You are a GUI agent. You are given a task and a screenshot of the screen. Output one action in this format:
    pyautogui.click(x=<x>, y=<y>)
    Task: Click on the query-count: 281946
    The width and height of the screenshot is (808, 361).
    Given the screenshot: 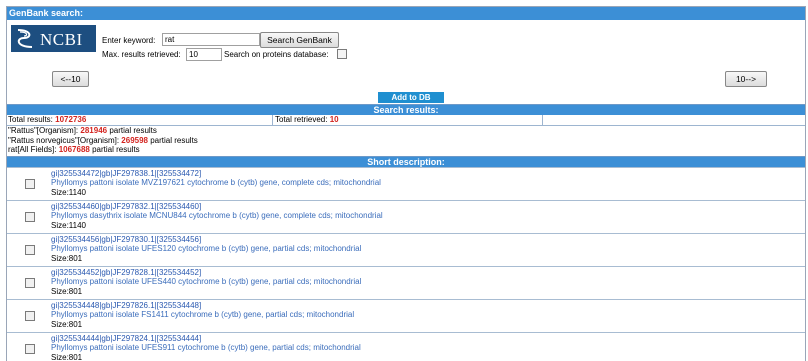 What is the action you would take?
    pyautogui.click(x=93, y=130)
    